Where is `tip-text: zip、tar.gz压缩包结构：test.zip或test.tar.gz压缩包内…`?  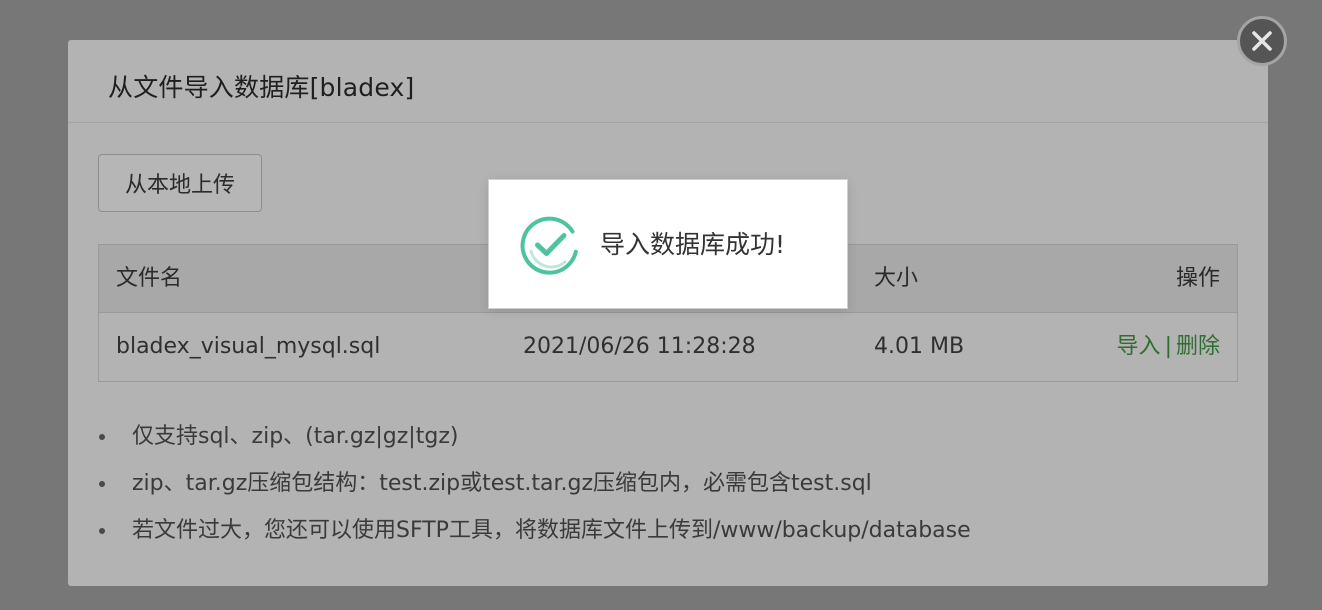 tip-text: zip、tar.gz压缩包结构：test.zip或test.tar.gz压缩包内… is located at coordinates (502, 483).